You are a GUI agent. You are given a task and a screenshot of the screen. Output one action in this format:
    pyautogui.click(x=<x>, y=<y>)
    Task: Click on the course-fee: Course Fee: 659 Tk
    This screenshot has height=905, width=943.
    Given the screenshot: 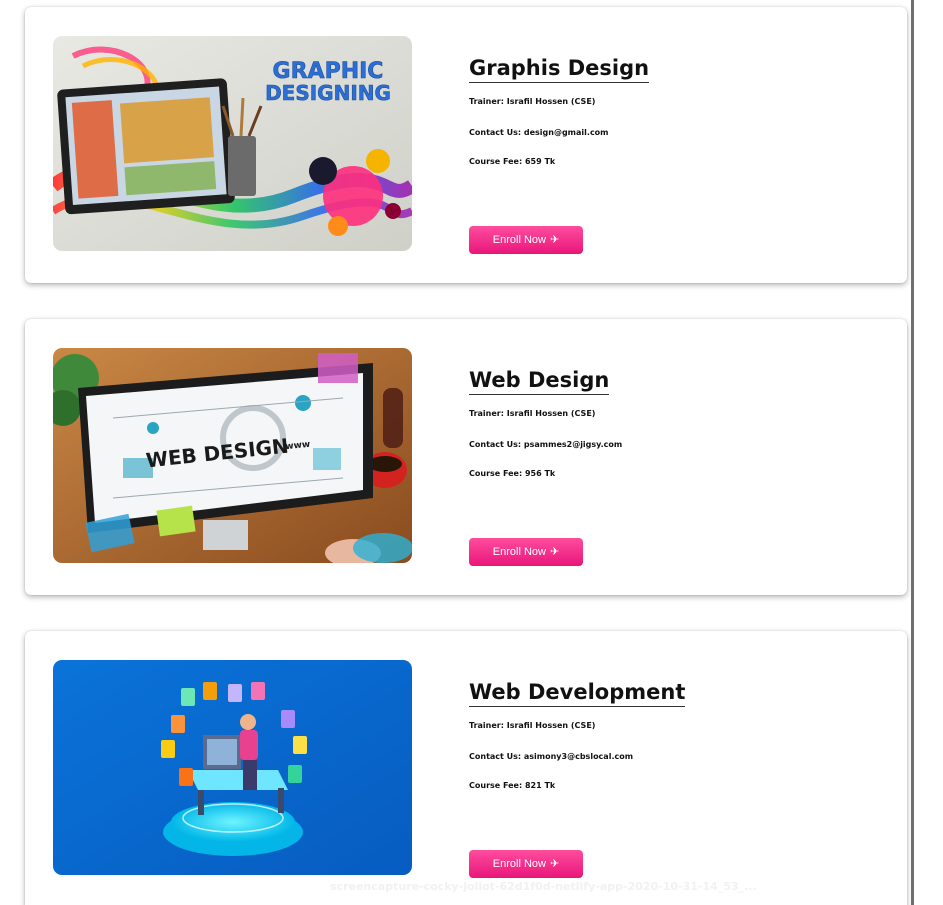 What is the action you would take?
    pyautogui.click(x=512, y=161)
    